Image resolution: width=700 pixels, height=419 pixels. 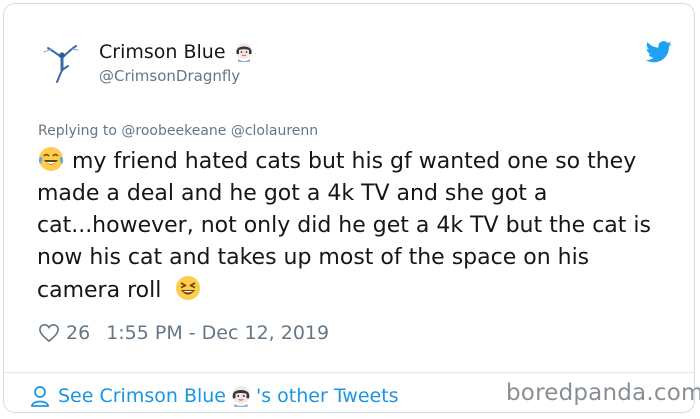 What do you see at coordinates (78, 333) in the screenshot?
I see `like-count: 26` at bounding box center [78, 333].